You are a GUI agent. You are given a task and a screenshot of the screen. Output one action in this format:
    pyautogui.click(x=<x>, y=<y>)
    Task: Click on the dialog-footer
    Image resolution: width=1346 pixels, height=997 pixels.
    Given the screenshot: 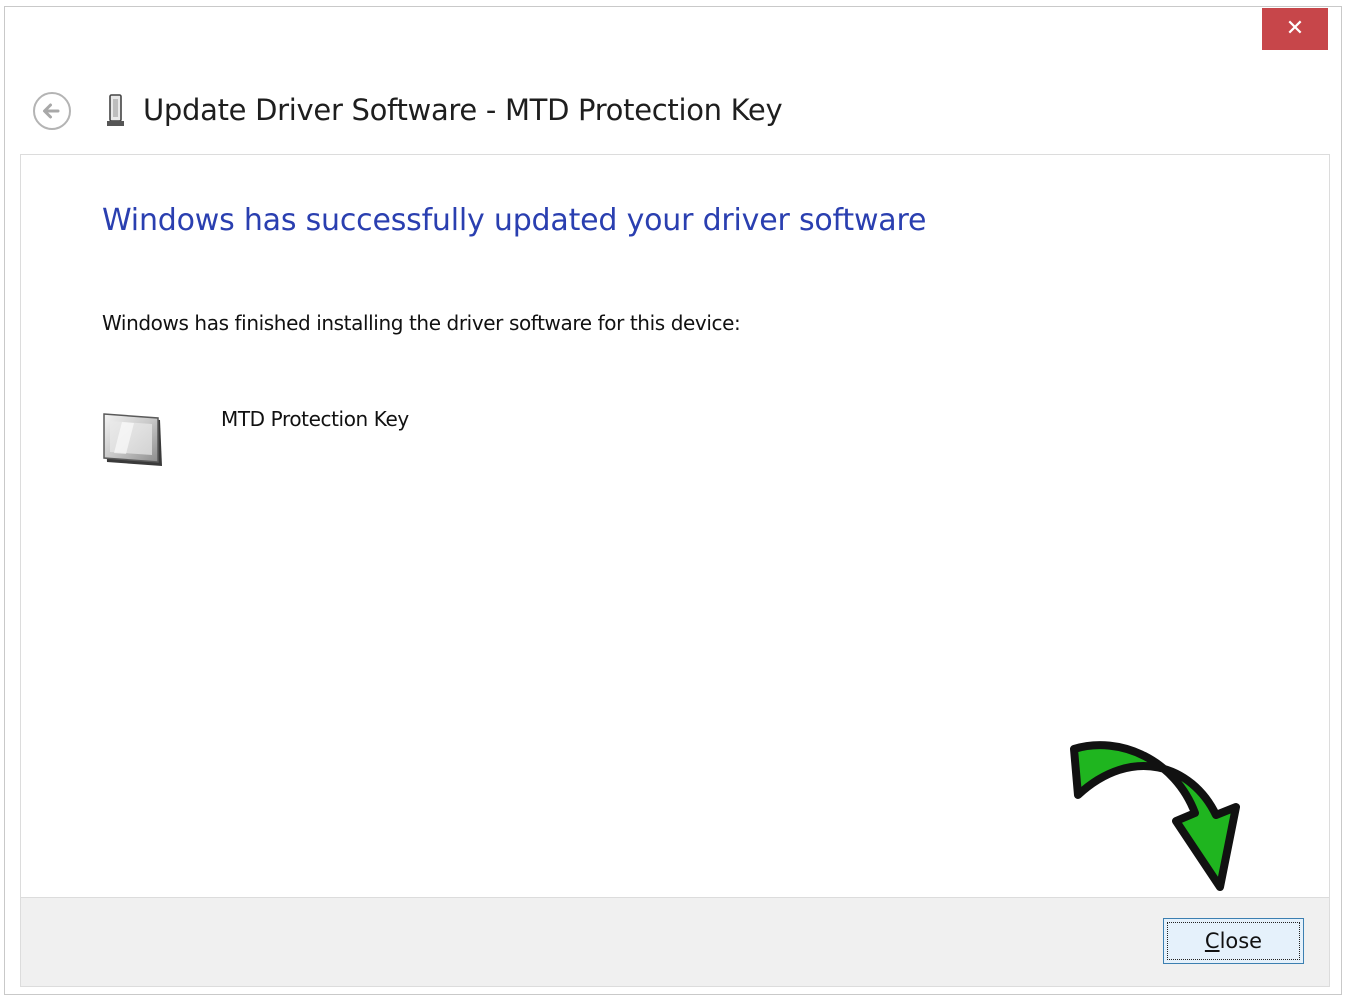 What is the action you would take?
    pyautogui.click(x=675, y=941)
    